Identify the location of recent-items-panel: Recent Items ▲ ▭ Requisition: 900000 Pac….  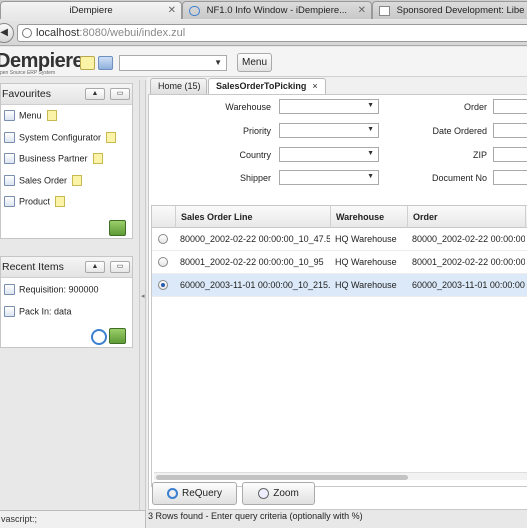
(66, 302).